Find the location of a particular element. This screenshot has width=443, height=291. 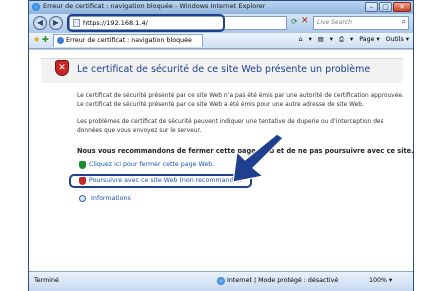

close-button: ✕ is located at coordinates (402, 7).